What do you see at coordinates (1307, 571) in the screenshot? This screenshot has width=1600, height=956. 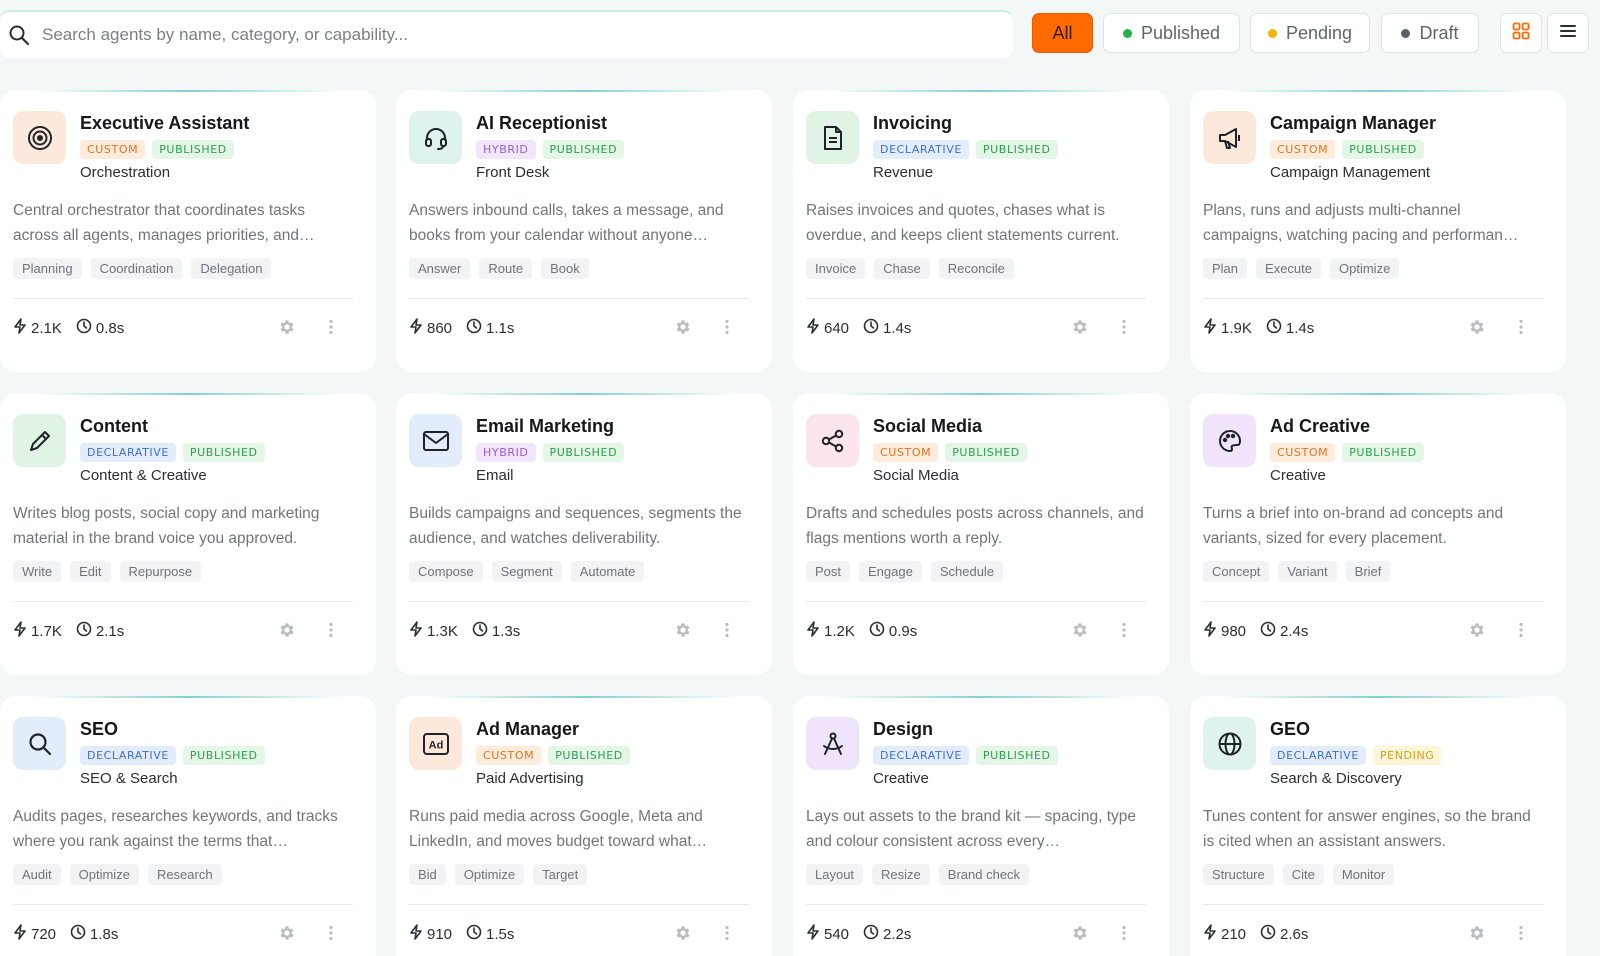 I see `capability-tag: Variant` at bounding box center [1307, 571].